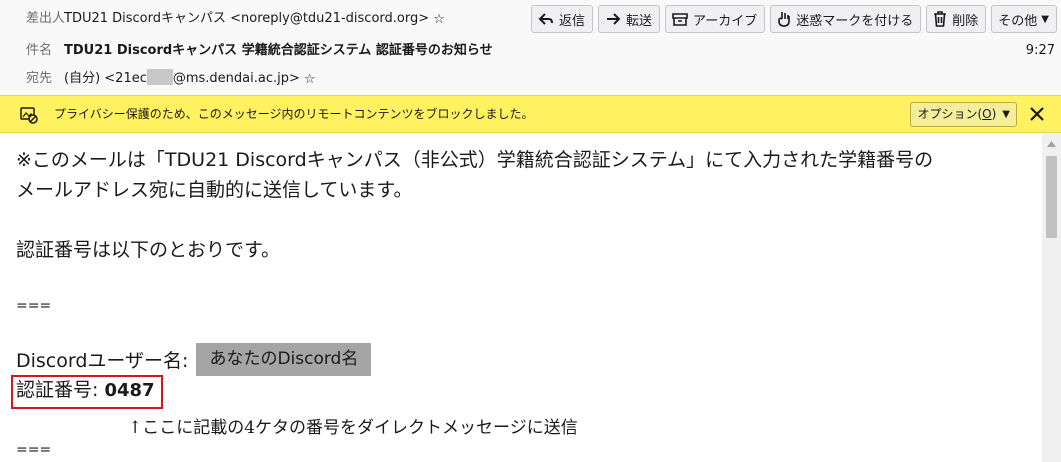 This screenshot has height=462, width=1061. Describe the element at coordinates (680, 19) in the screenshot. I see `archive-icon` at that location.